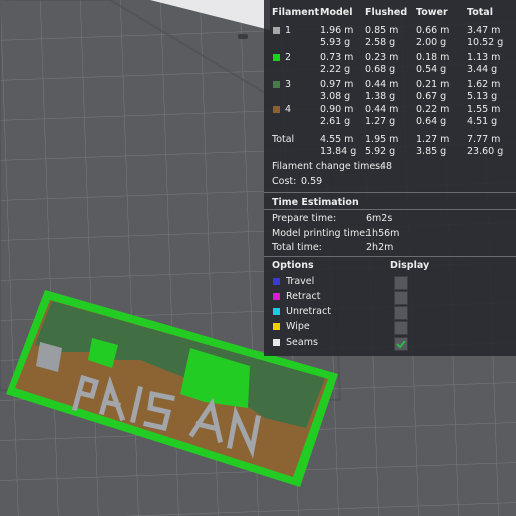 The width and height of the screenshot is (516, 516). I want to click on filament-1-total-length: 3.47 m, so click(484, 30).